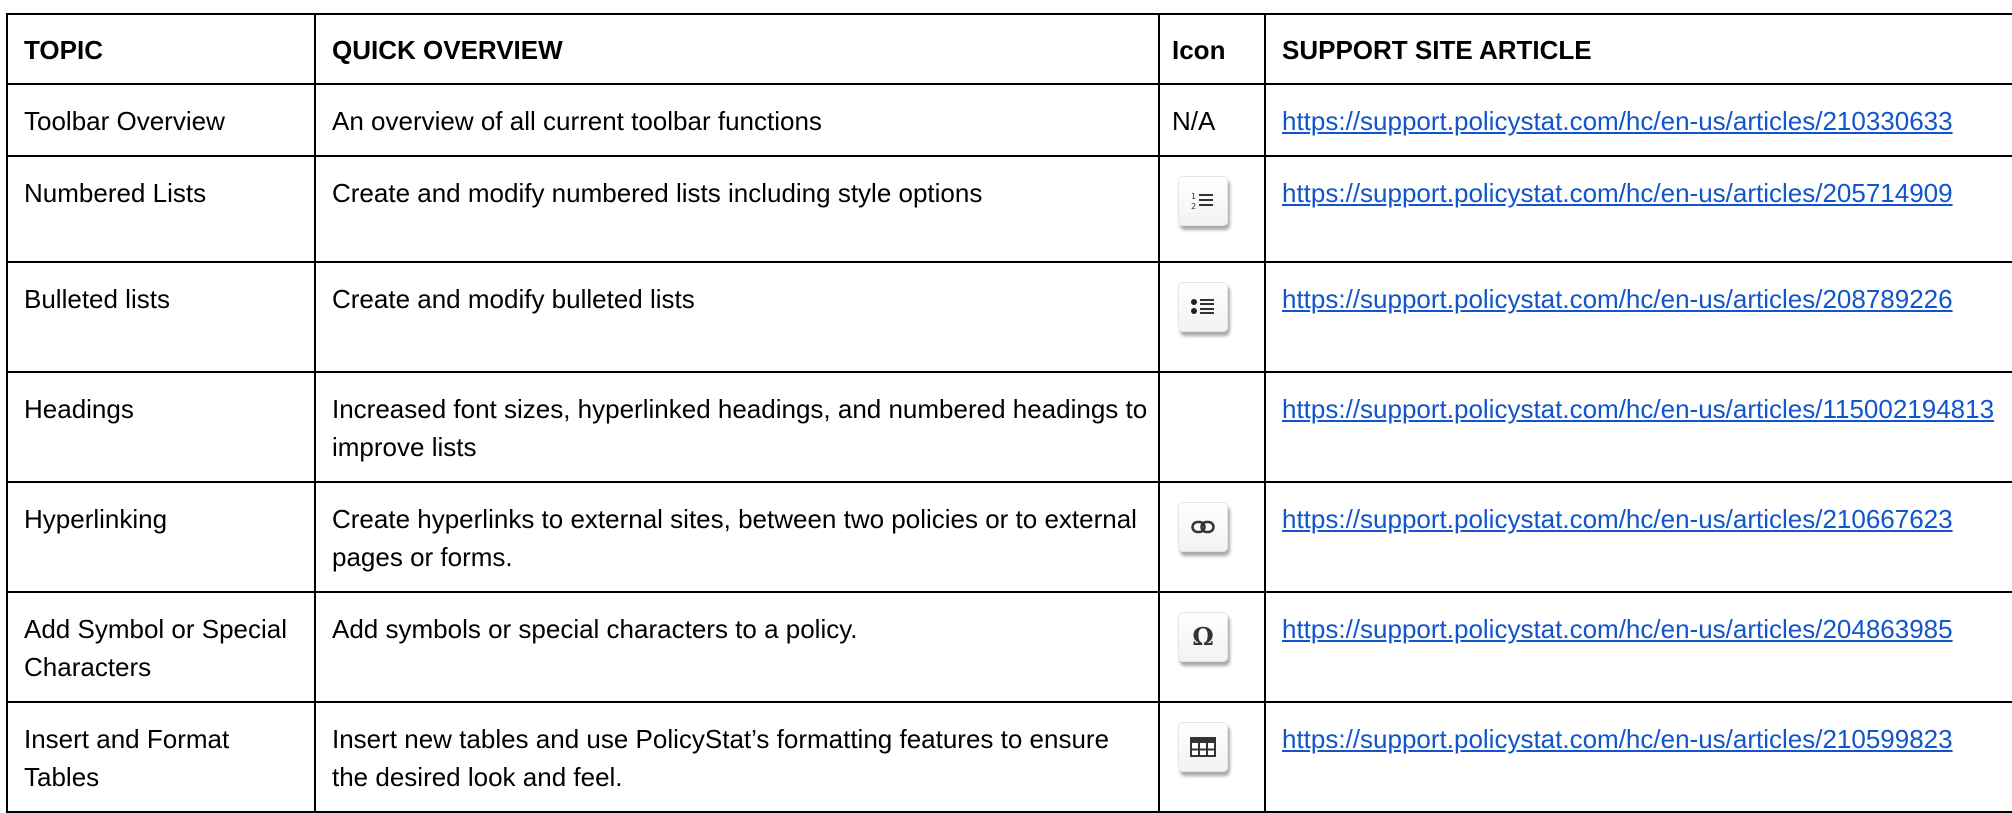 Image resolution: width=2012 pixels, height=813 pixels. Describe the element at coordinates (1212, 120) in the screenshot. I see `icon-cell: N/A` at that location.